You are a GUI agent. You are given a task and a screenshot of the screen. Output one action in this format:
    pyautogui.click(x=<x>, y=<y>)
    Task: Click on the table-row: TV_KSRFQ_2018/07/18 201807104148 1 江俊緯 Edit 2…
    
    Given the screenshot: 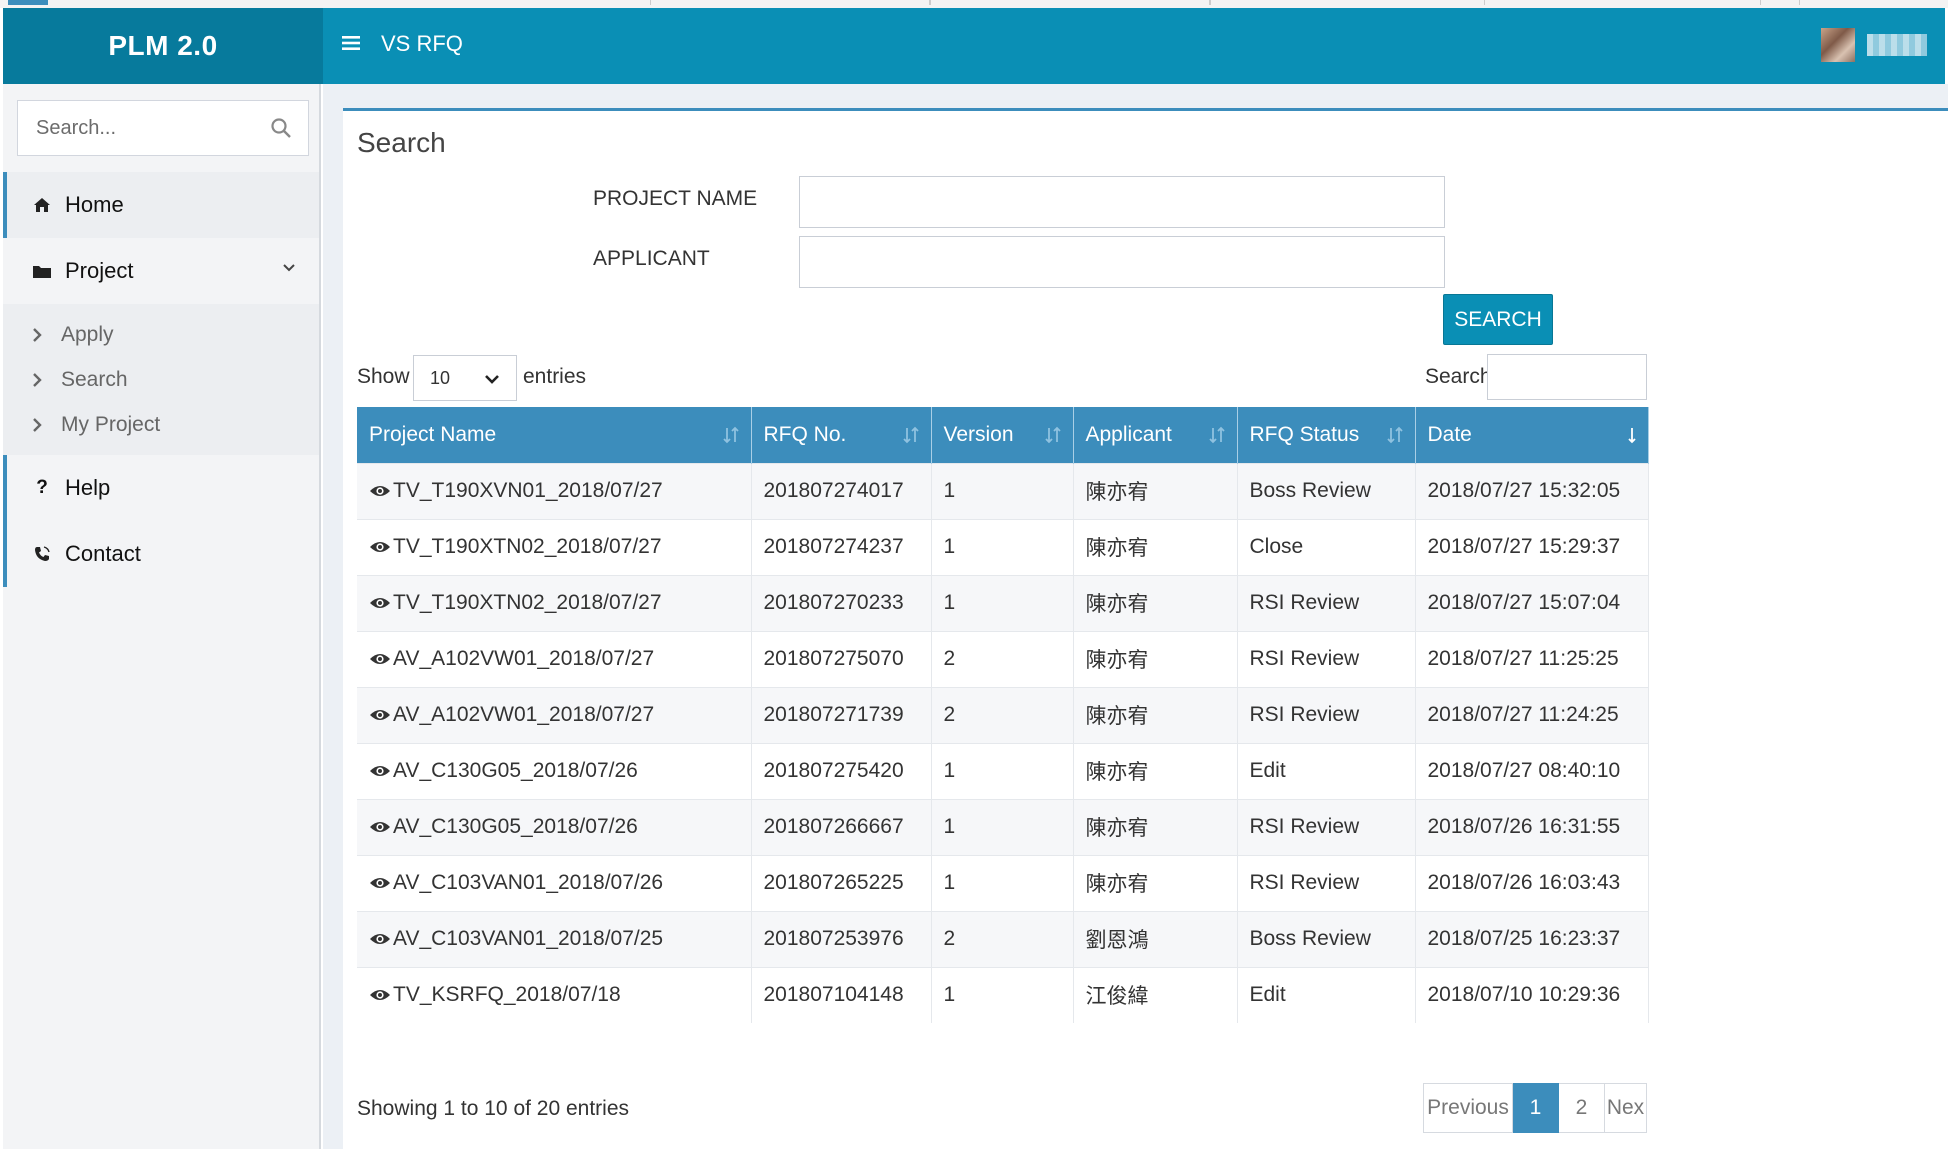 What is the action you would take?
    pyautogui.click(x=1003, y=994)
    